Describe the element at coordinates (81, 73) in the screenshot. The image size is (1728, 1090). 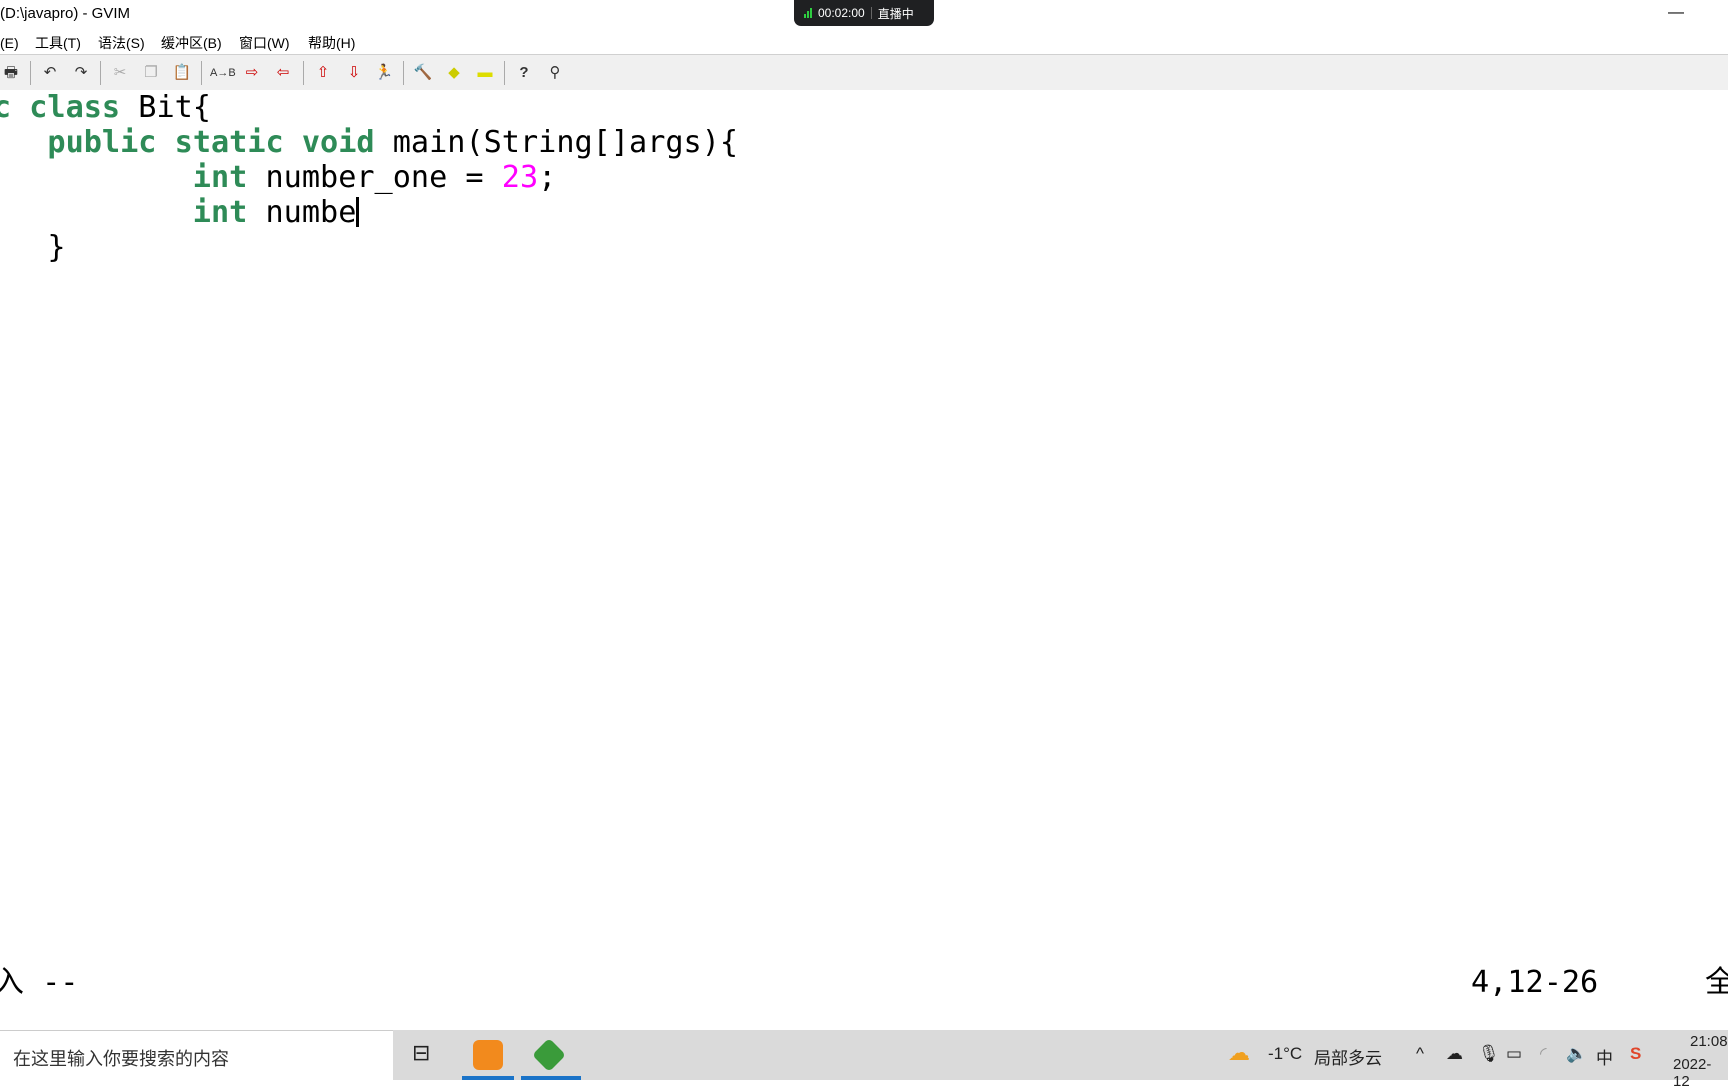
I see `redo-icon: ↷` at that location.